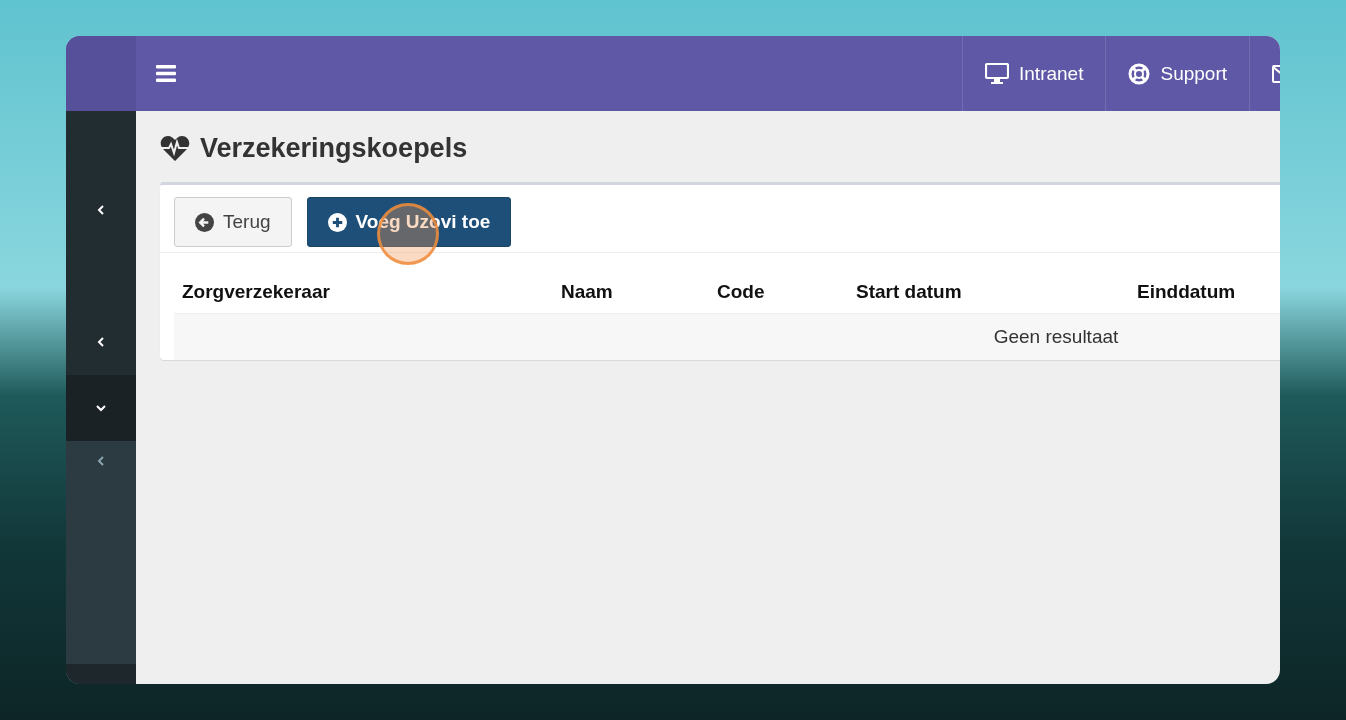  Describe the element at coordinates (1034, 73) in the screenshot. I see `nav-link: Intranet` at that location.